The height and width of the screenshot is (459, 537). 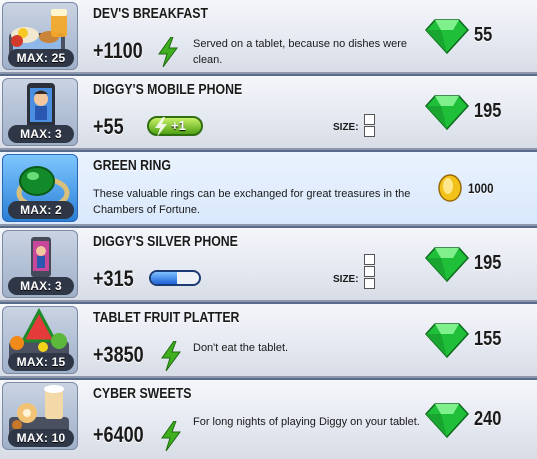 What do you see at coordinates (113, 278) in the screenshot?
I see `energy-bonus-value: +315` at bounding box center [113, 278].